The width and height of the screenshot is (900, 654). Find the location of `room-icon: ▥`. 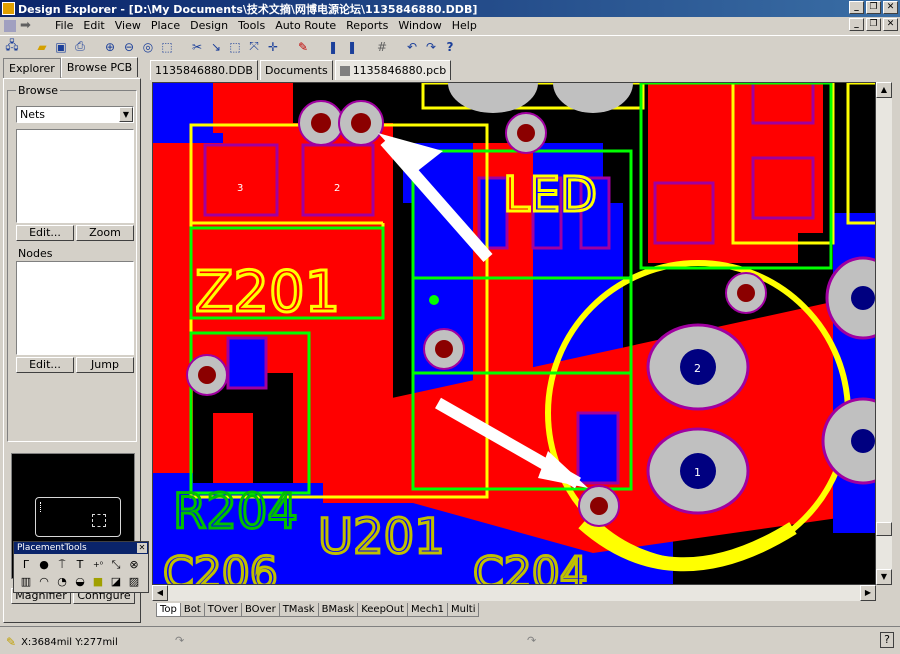

room-icon: ▥ is located at coordinates (26, 582).